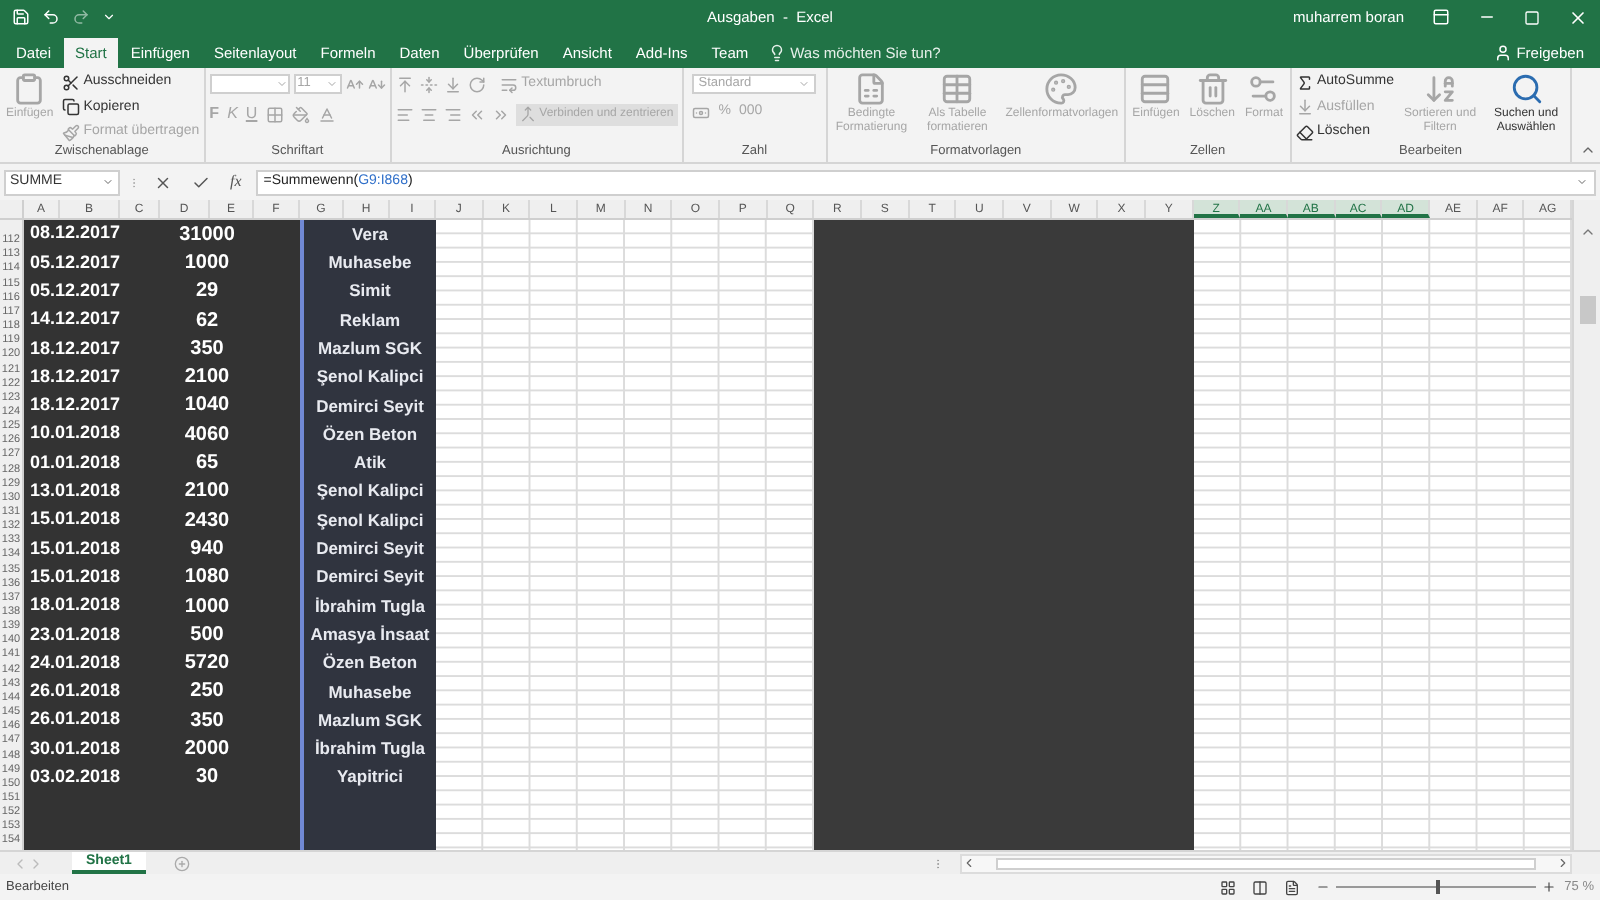  I want to click on horizontal-scrollbar, so click(1266, 863).